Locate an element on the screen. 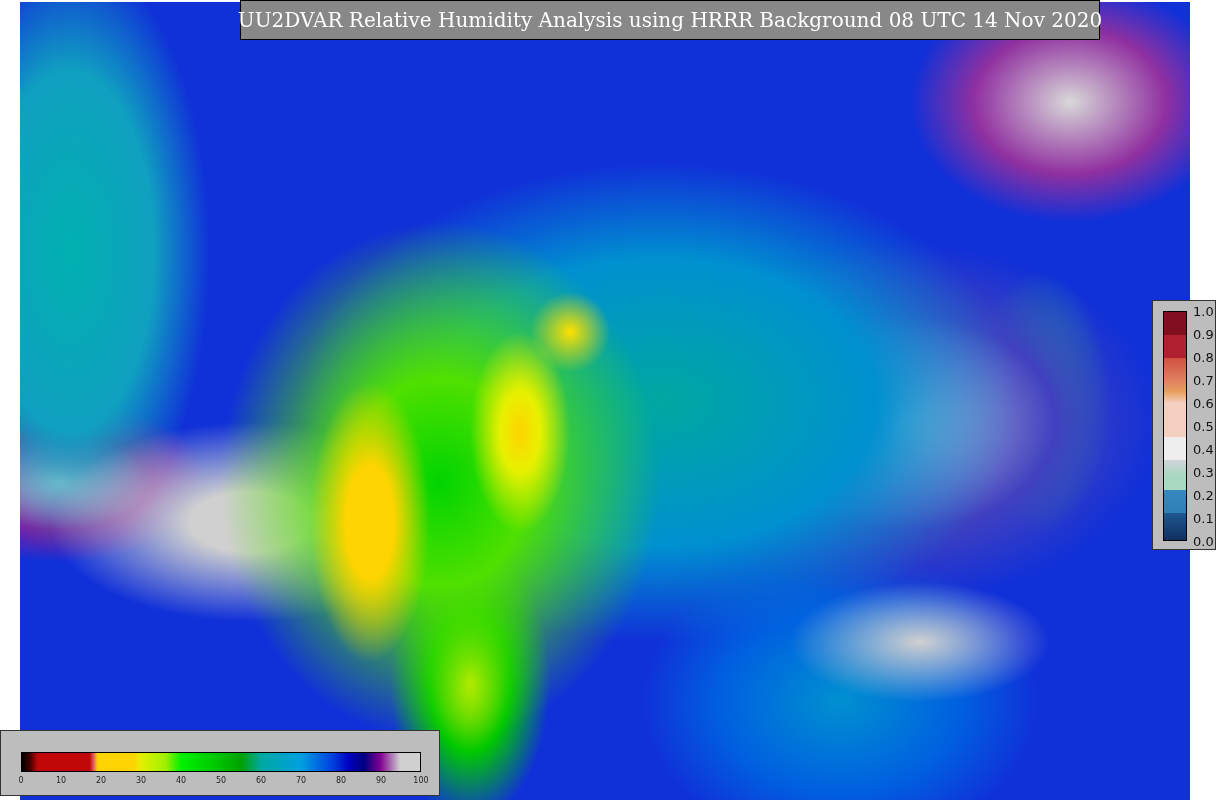 The image size is (1216, 800). tick-label: 0.3 is located at coordinates (1203, 472).